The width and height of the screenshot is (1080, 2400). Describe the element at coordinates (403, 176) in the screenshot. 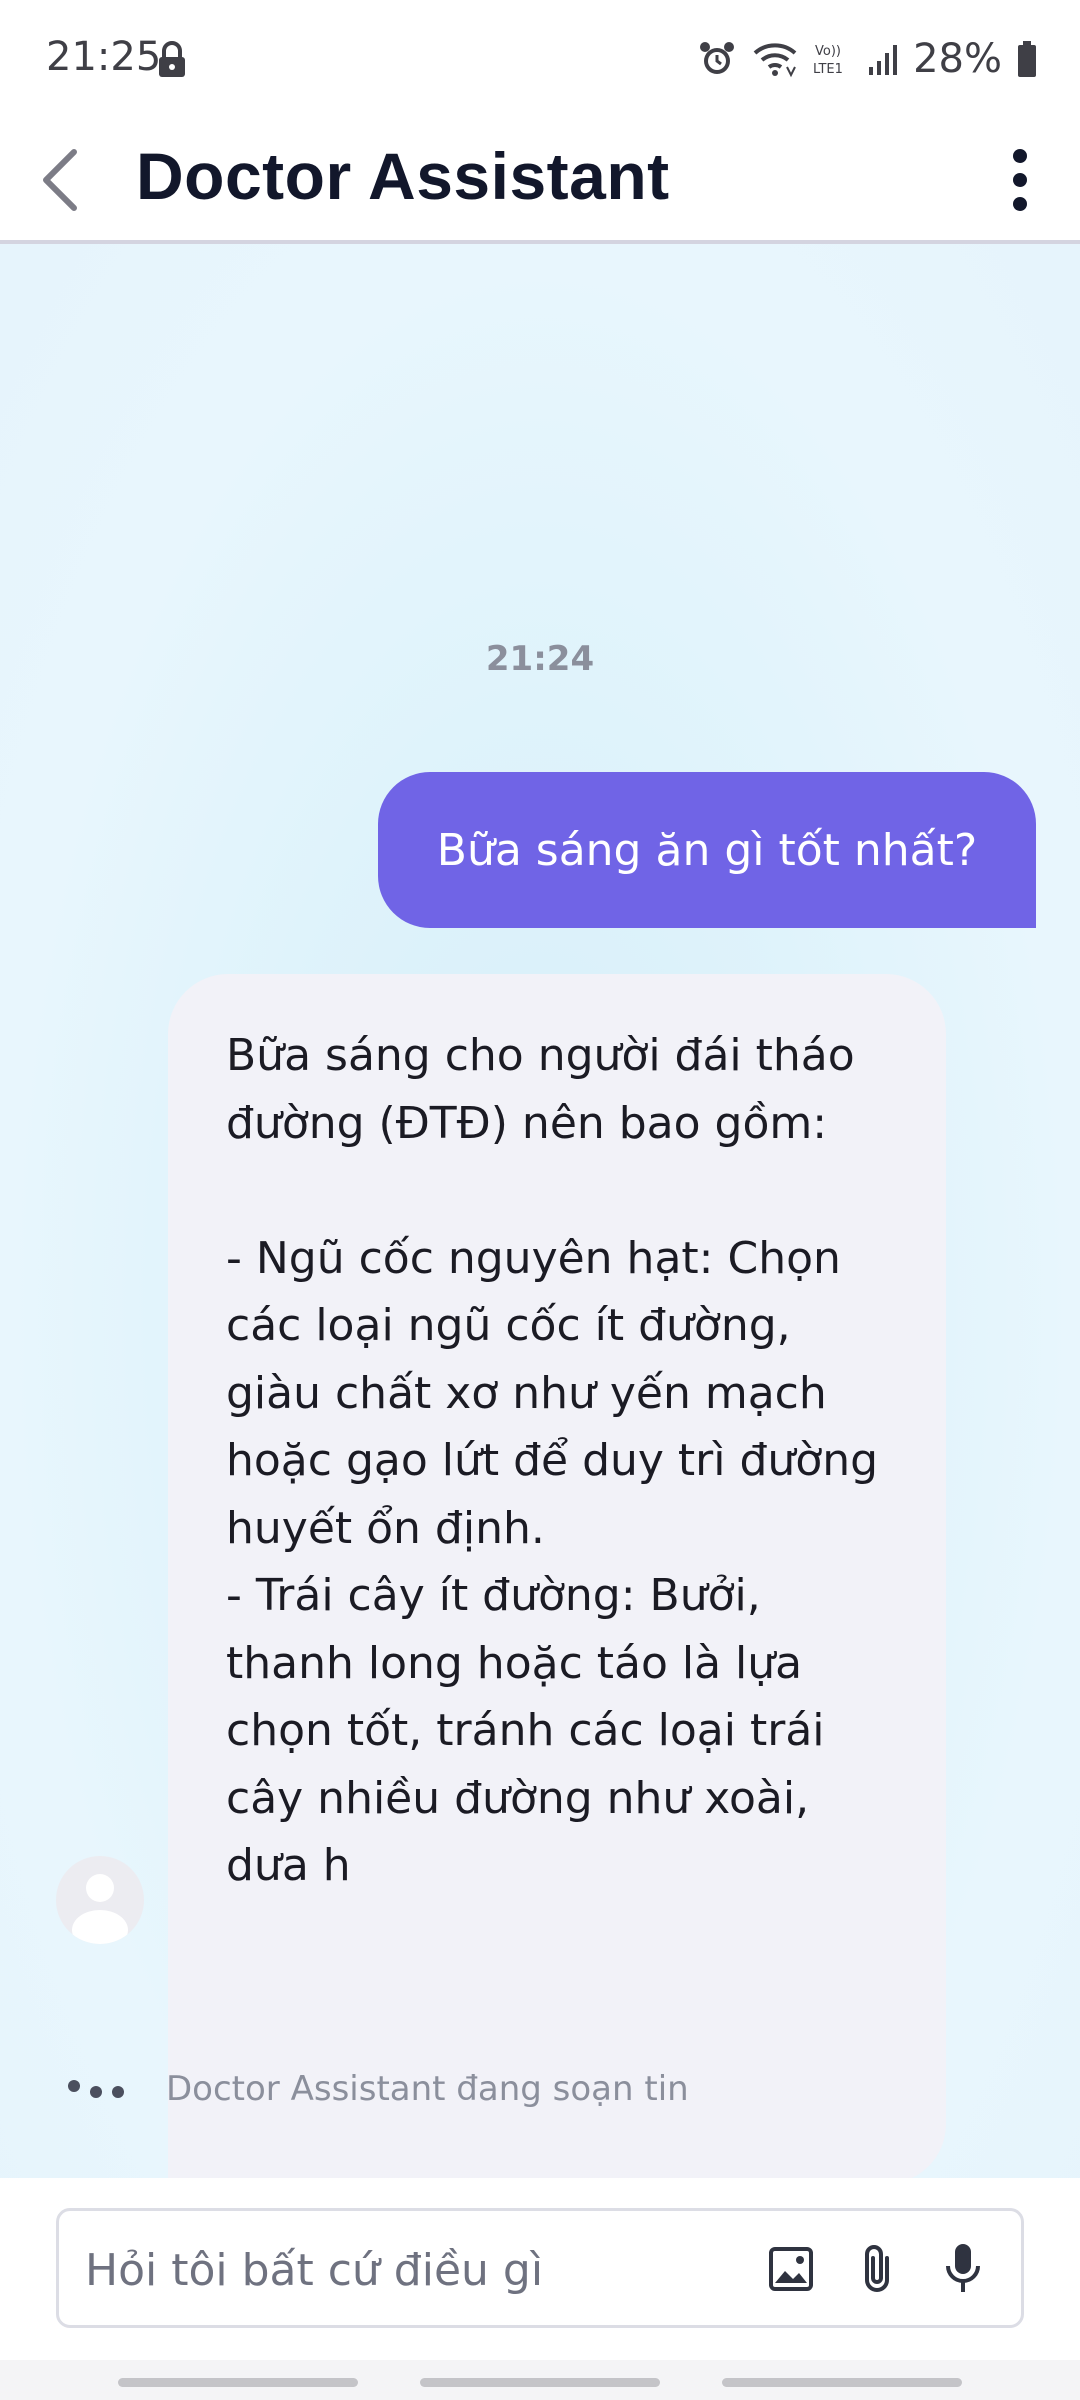

I see `page-title: Doctor Assistant` at that location.